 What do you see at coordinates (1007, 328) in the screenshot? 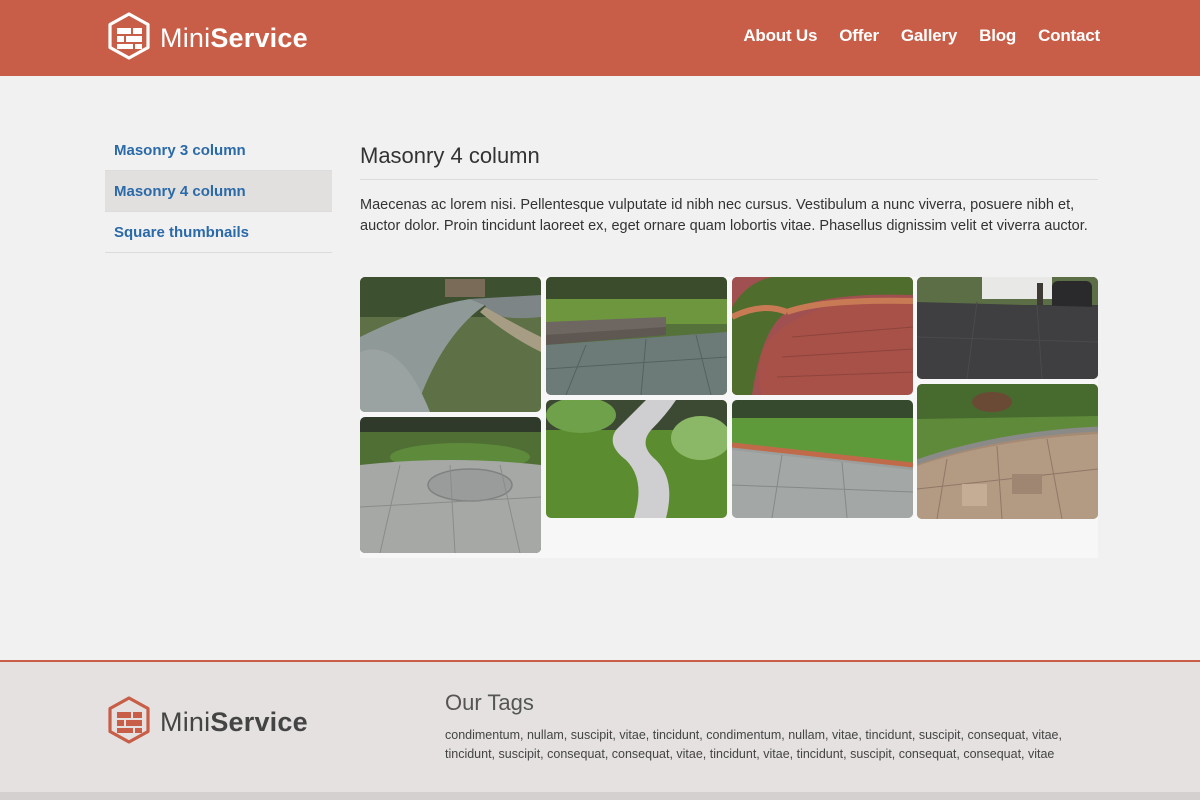
I see `dark-tarmac-driveway-photo` at bounding box center [1007, 328].